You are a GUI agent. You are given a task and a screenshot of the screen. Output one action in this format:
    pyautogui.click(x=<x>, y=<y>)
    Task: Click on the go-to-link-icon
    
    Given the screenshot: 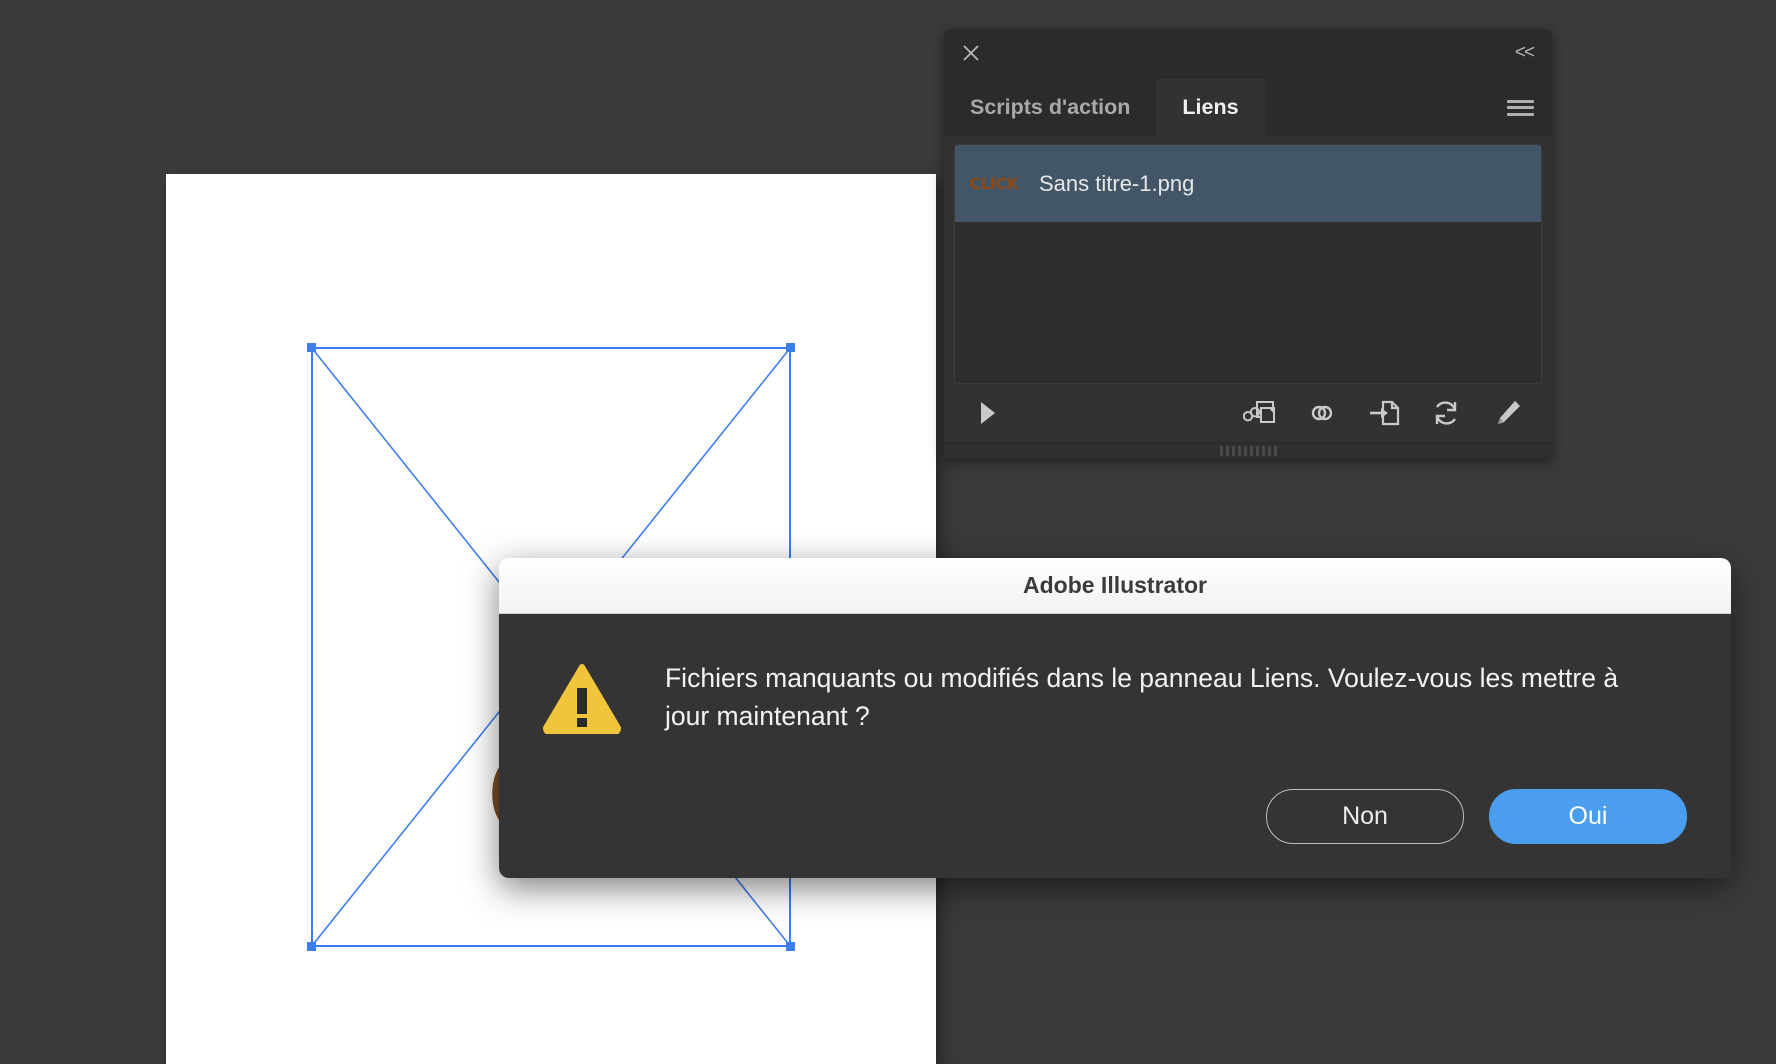 What is the action you would take?
    pyautogui.click(x=1384, y=413)
    